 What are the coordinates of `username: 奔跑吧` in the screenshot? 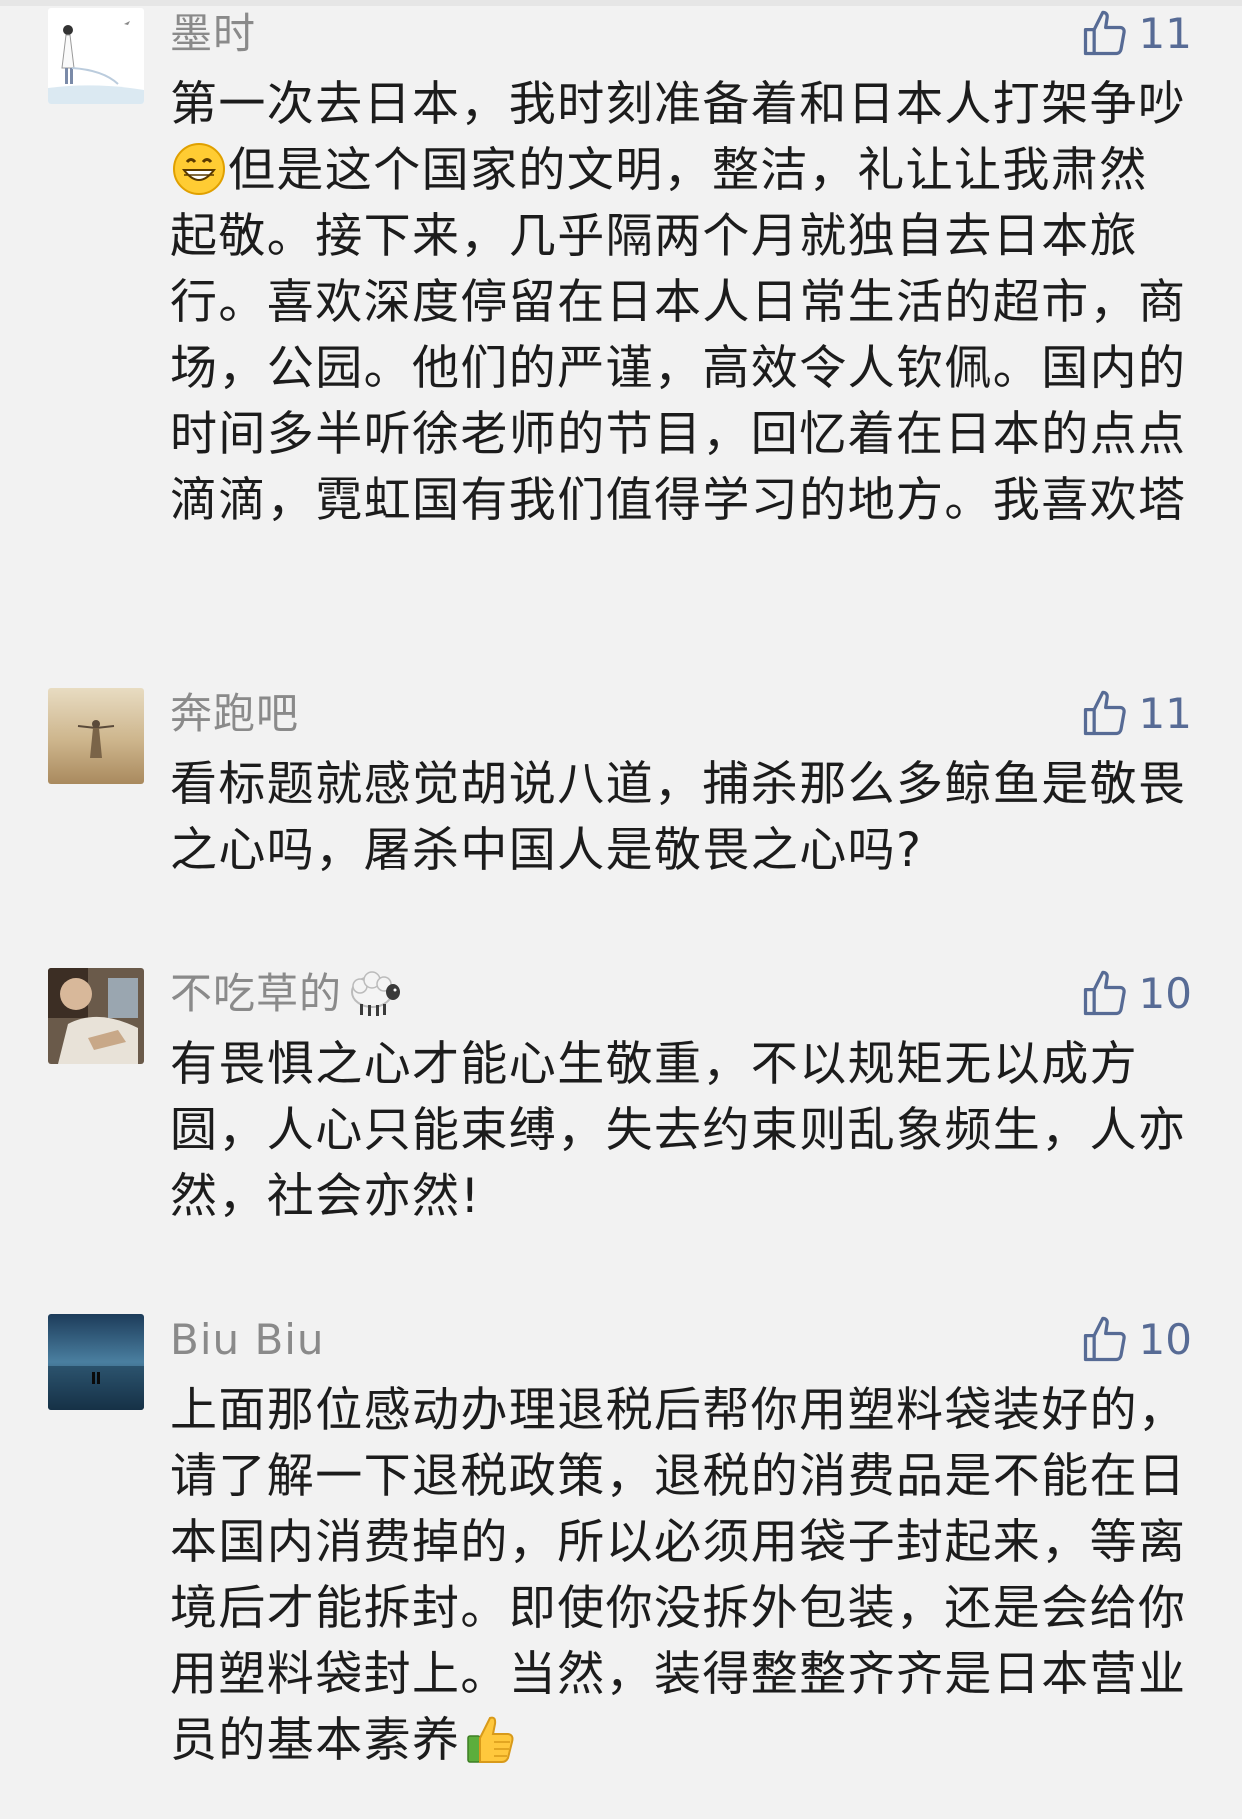 It's located at (234, 714).